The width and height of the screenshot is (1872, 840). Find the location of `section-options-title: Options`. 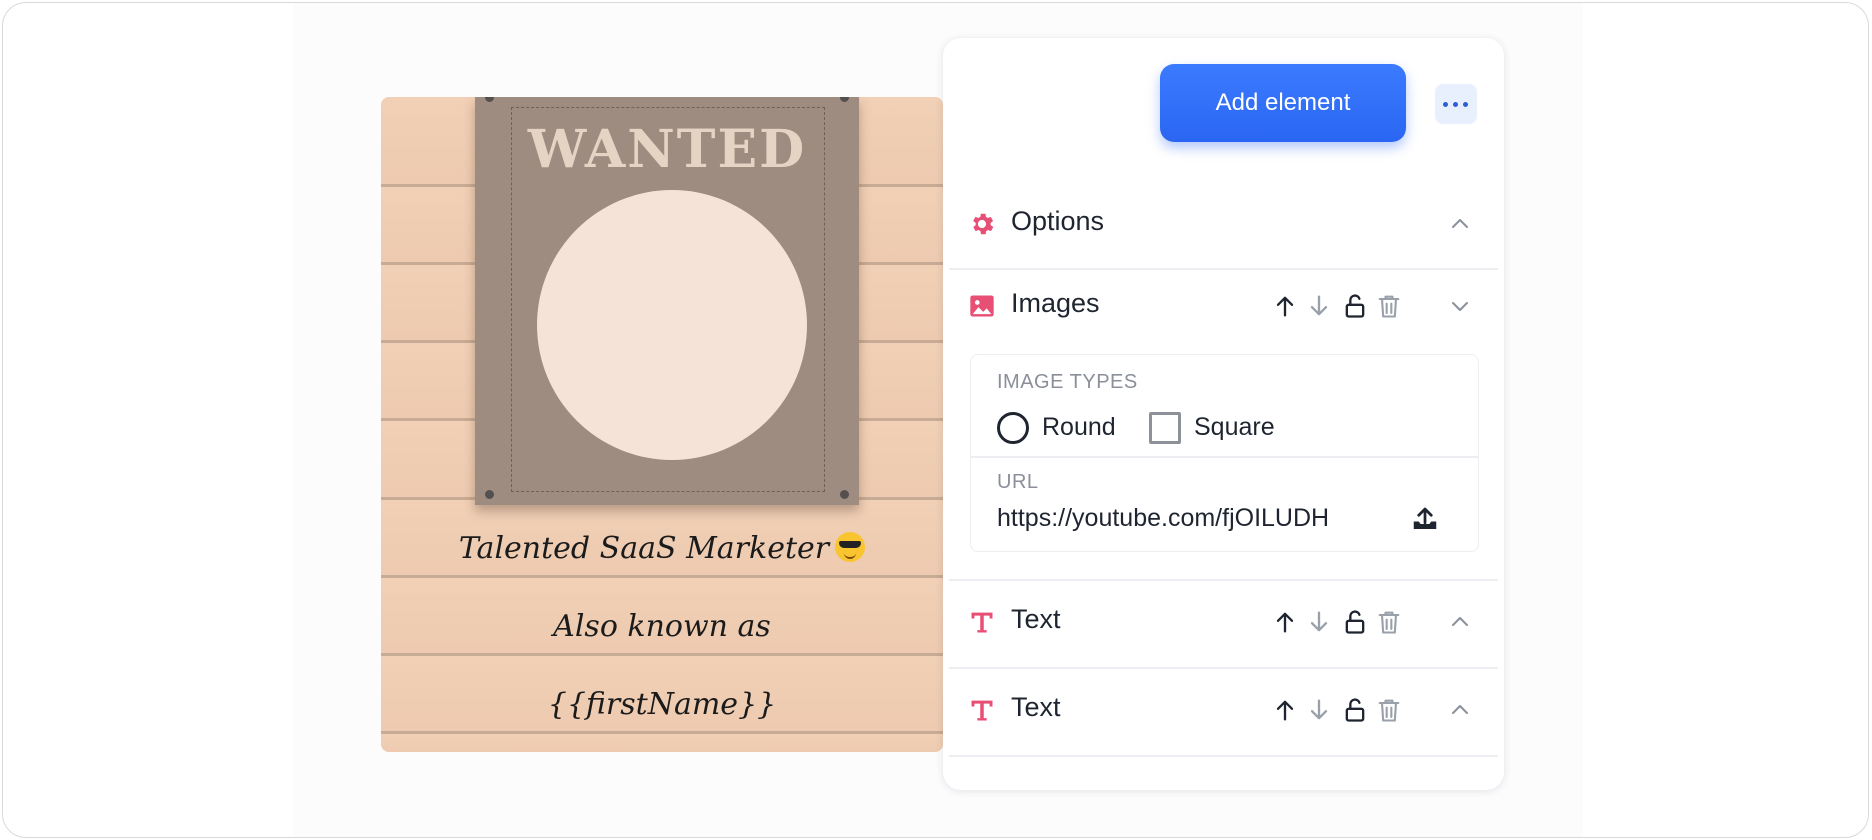

section-options-title: Options is located at coordinates (1058, 221).